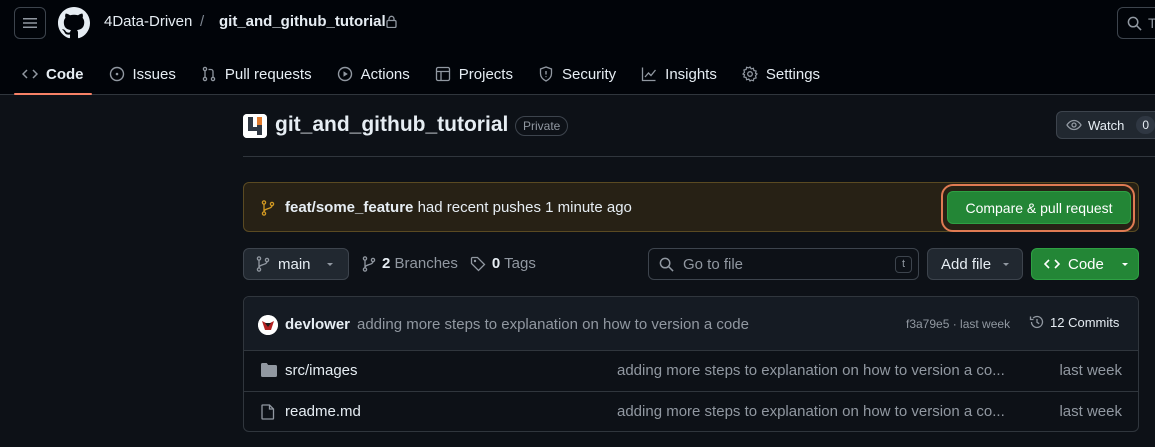 This screenshot has width=1155, height=447. I want to click on tab-label: Security, so click(589, 74).